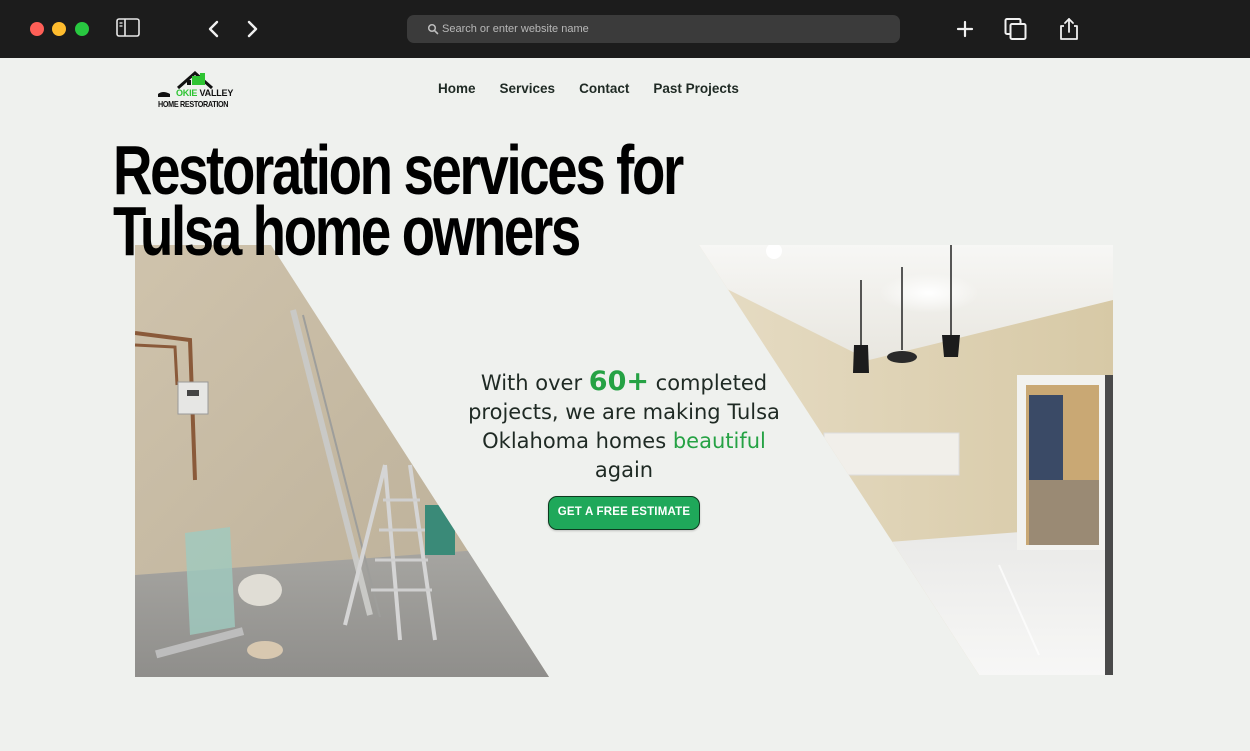 The height and width of the screenshot is (751, 1250). What do you see at coordinates (719, 441) in the screenshot?
I see `tagline-accent-word: beautiful` at bounding box center [719, 441].